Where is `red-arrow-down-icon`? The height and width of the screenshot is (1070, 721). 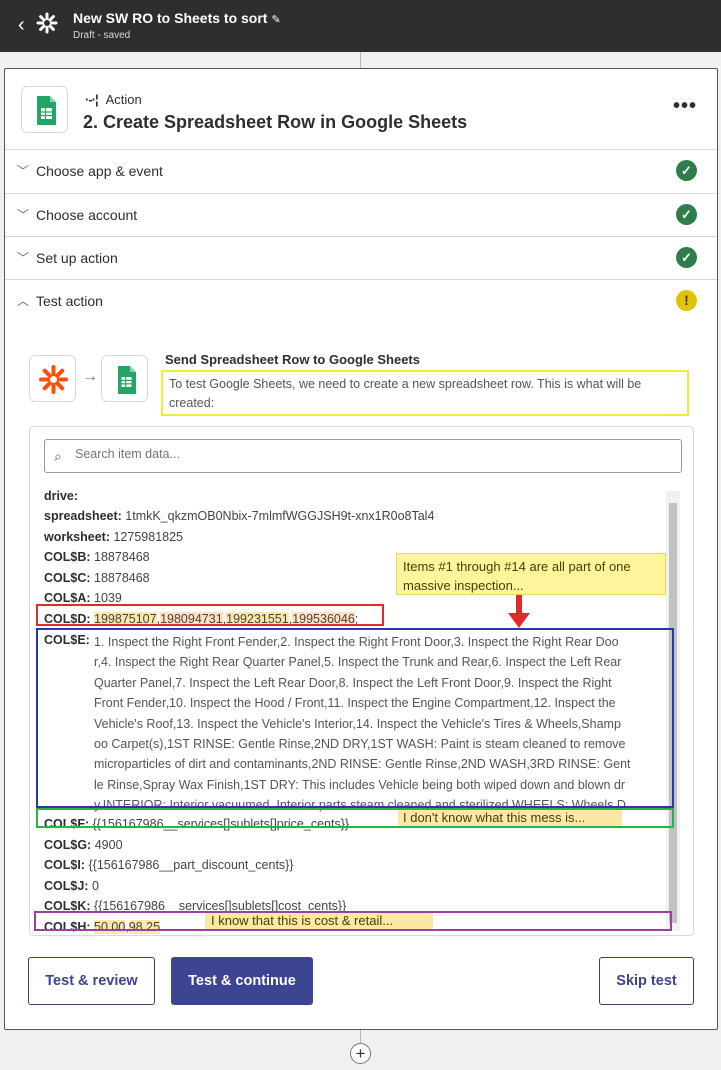 red-arrow-down-icon is located at coordinates (519, 611).